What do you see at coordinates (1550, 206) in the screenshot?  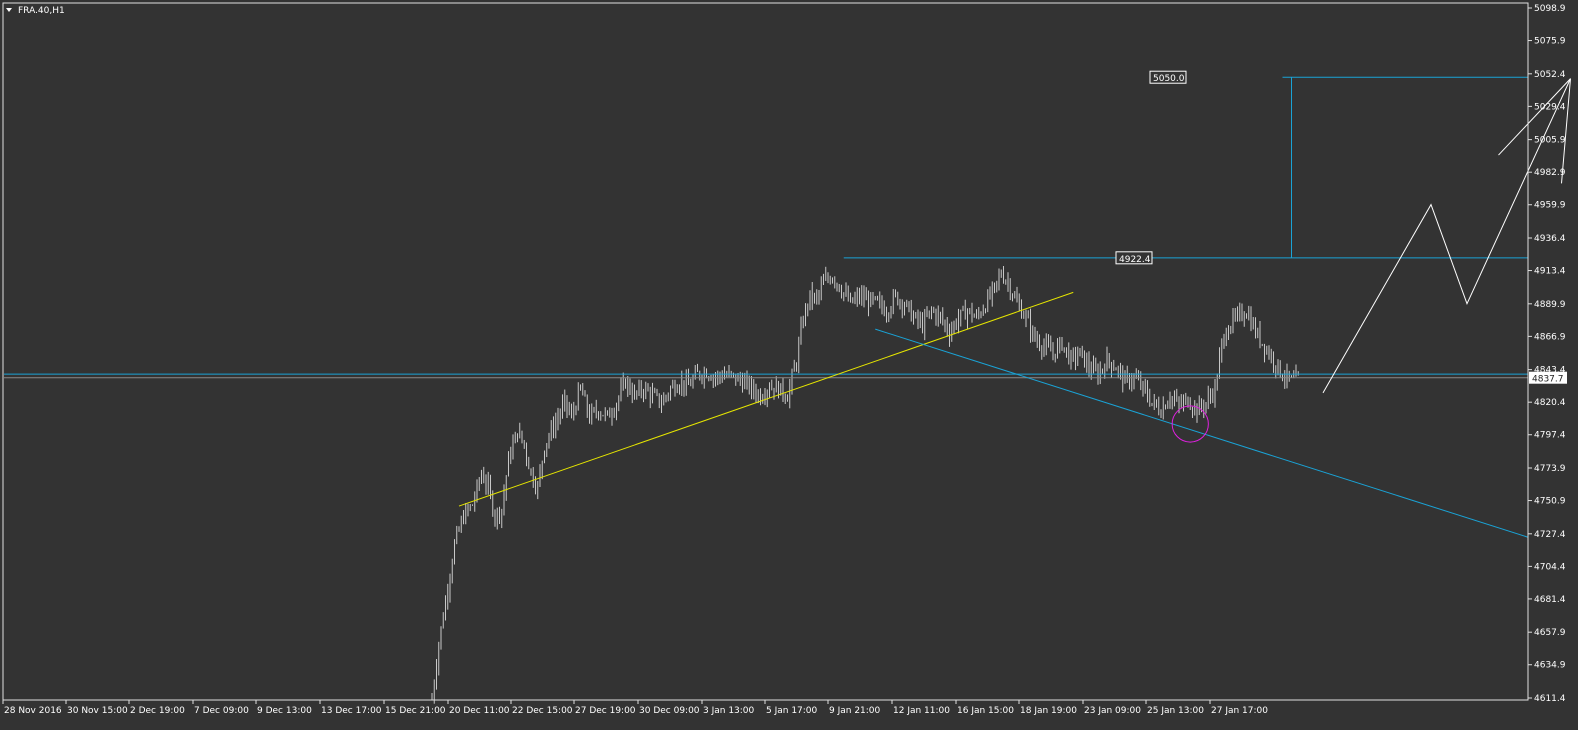 I see `price-tick-label: 4959.9` at bounding box center [1550, 206].